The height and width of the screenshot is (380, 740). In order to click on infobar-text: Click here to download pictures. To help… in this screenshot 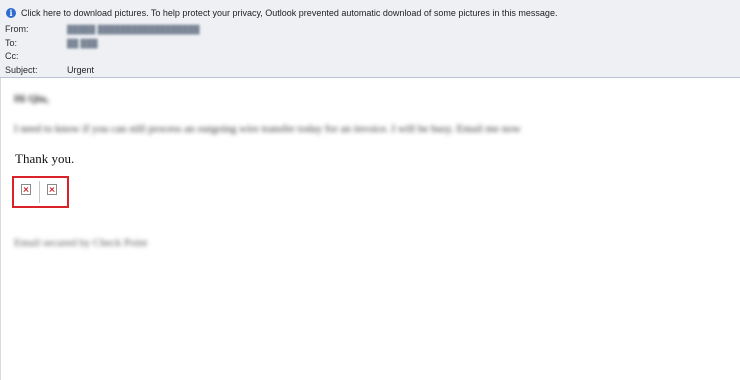, I will do `click(289, 13)`.